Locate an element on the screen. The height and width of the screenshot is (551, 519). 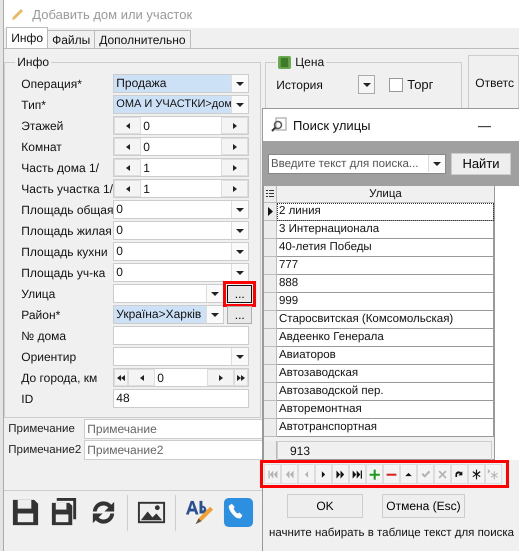
nav-refresh-button is located at coordinates (459, 474).